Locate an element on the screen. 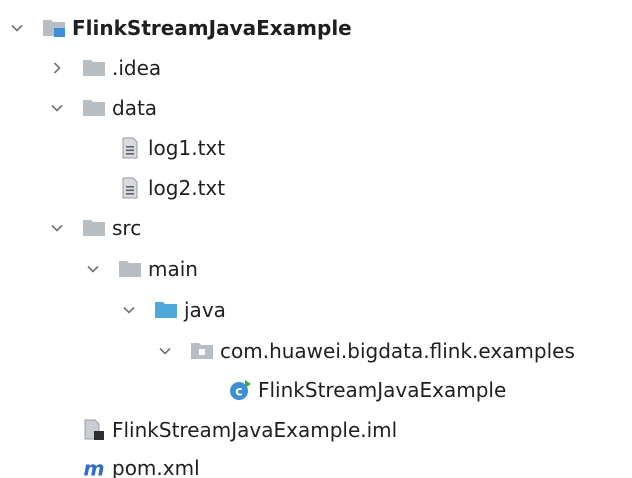 Image resolution: width=632 pixels, height=478 pixels. tree-node-iml: FlinkStreamJavaExample.iml is located at coordinates (239, 430).